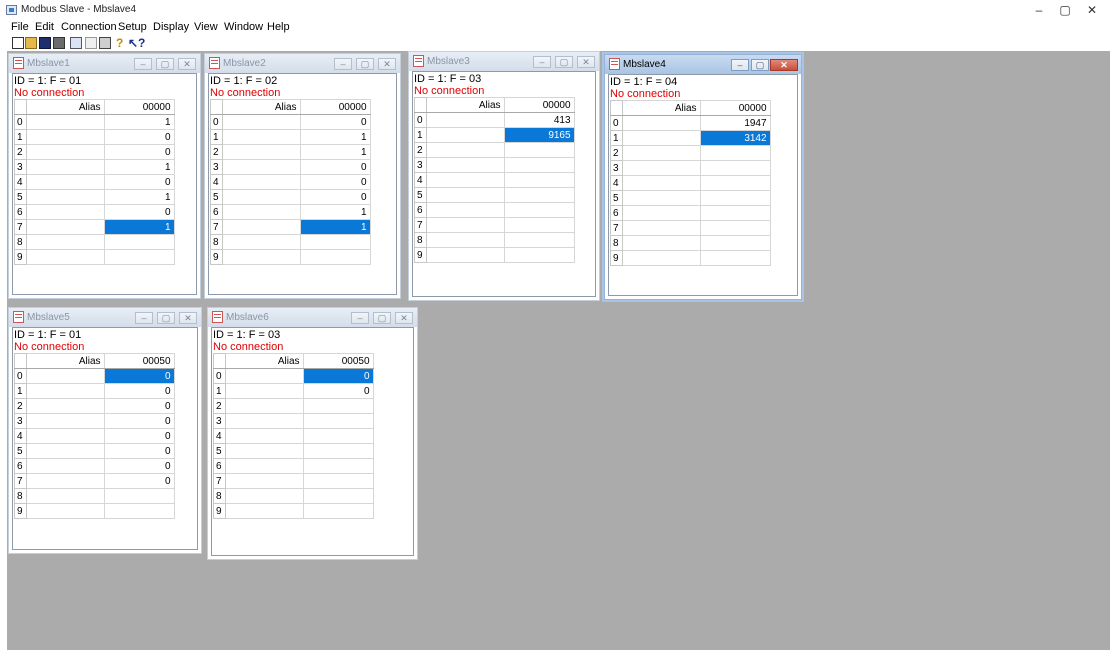 The width and height of the screenshot is (1110, 650). I want to click on save-icon, so click(45, 43).